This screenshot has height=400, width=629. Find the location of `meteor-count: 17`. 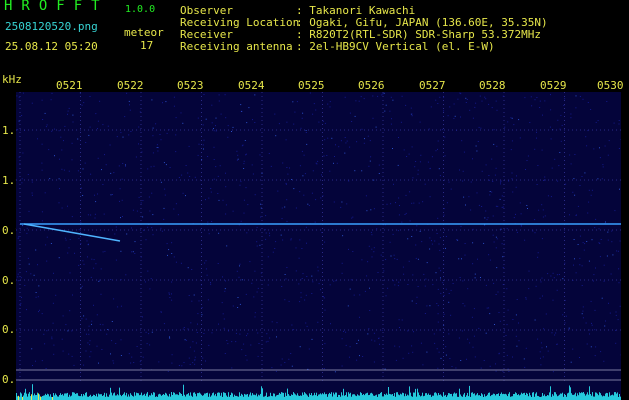

meteor-count: 17 is located at coordinates (147, 45).